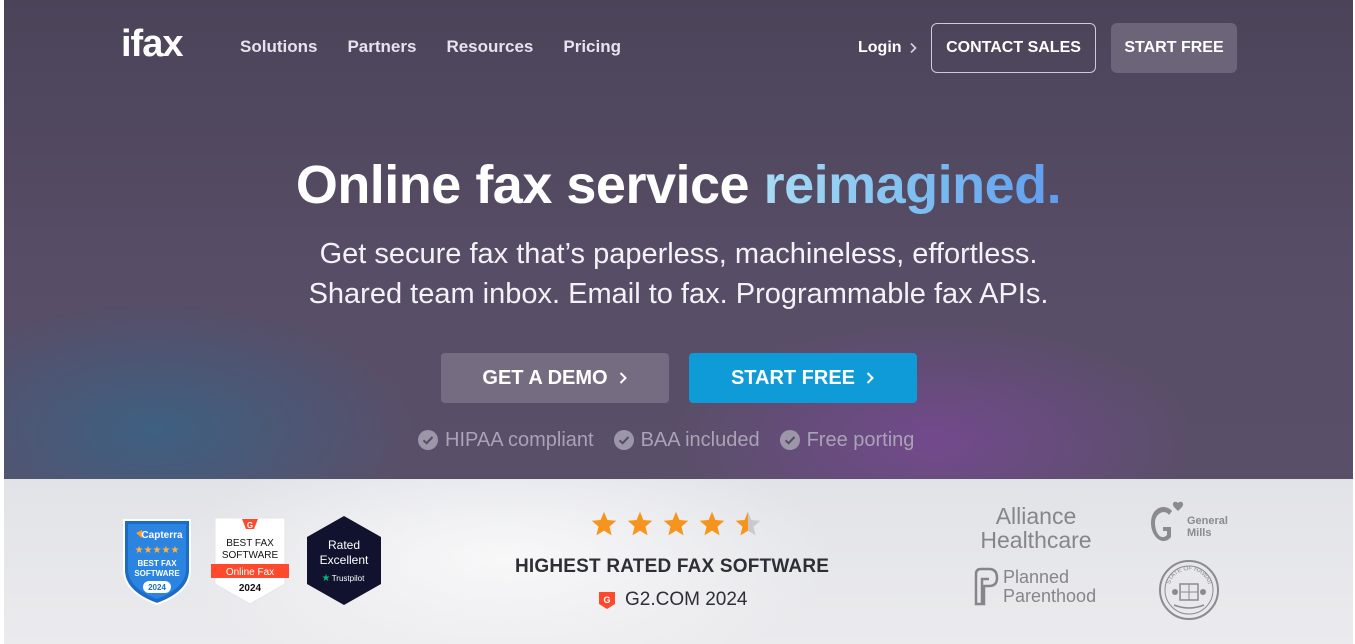  Describe the element at coordinates (250, 555) in the screenshot. I see `g2-line2: SOFTWARE` at that location.